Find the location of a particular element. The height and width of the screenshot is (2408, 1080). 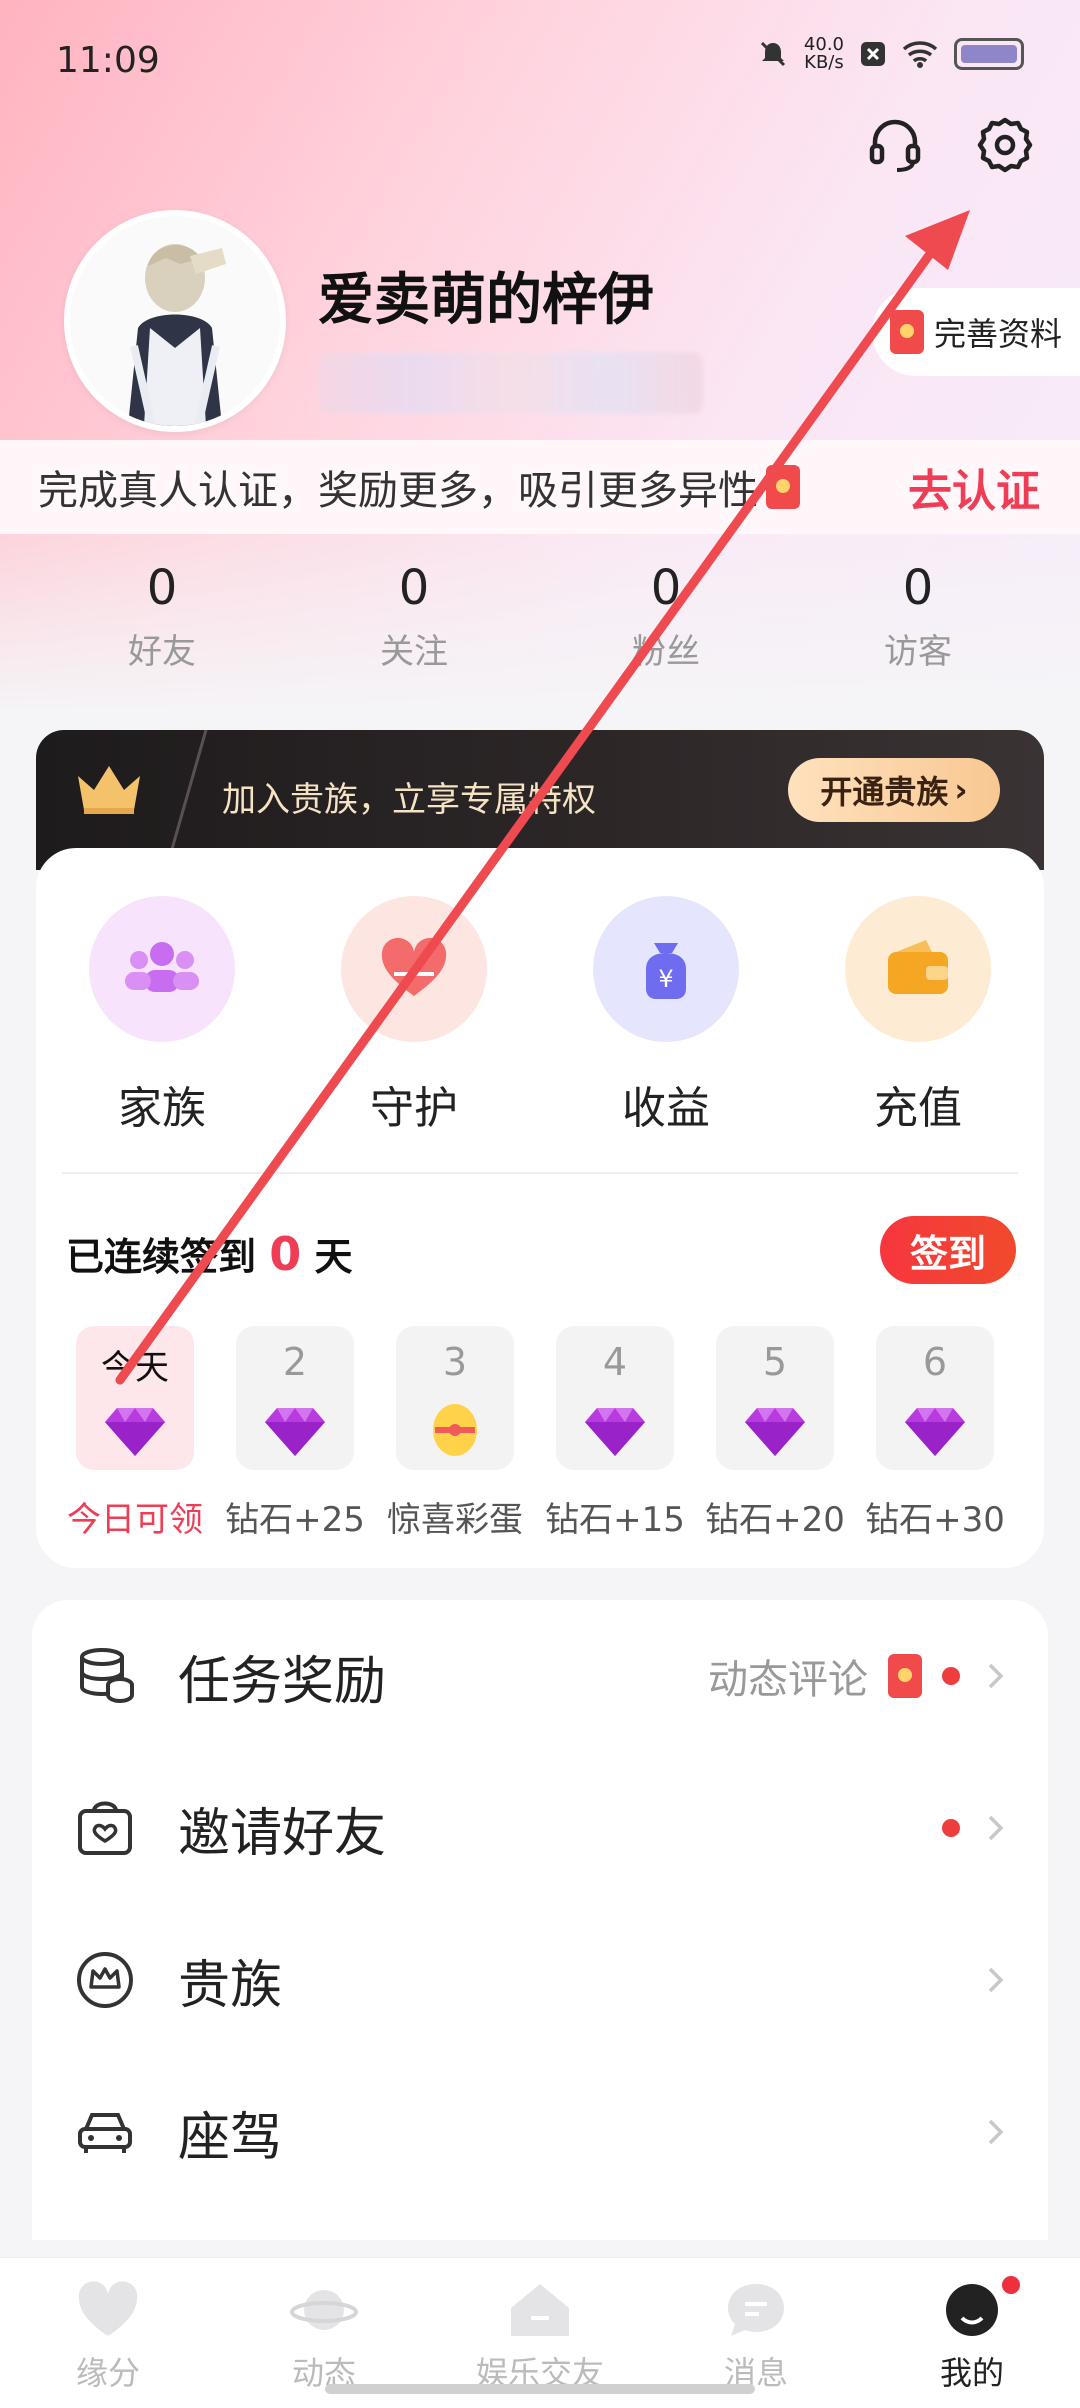

wifi-icon is located at coordinates (920, 54).